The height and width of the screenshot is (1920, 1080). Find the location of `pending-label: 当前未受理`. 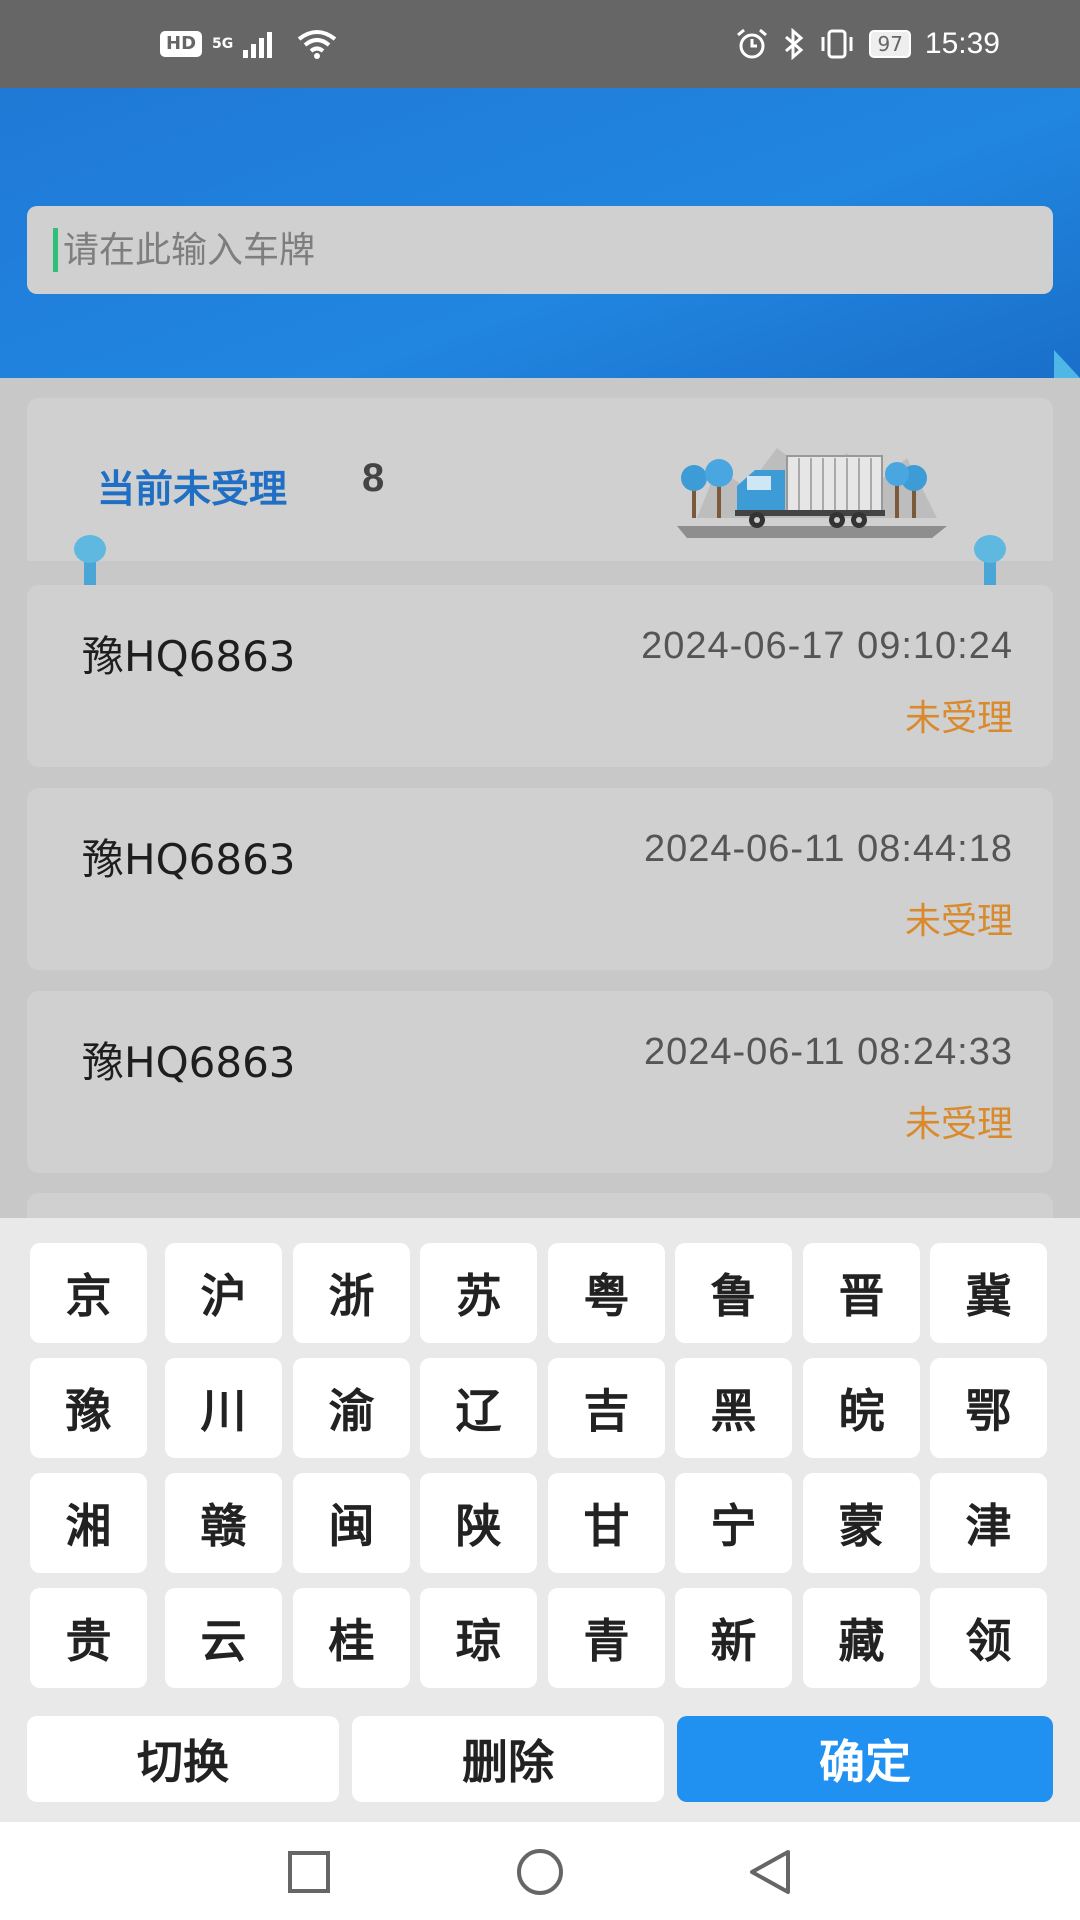

pending-label: 当前未受理 is located at coordinates (192, 489).